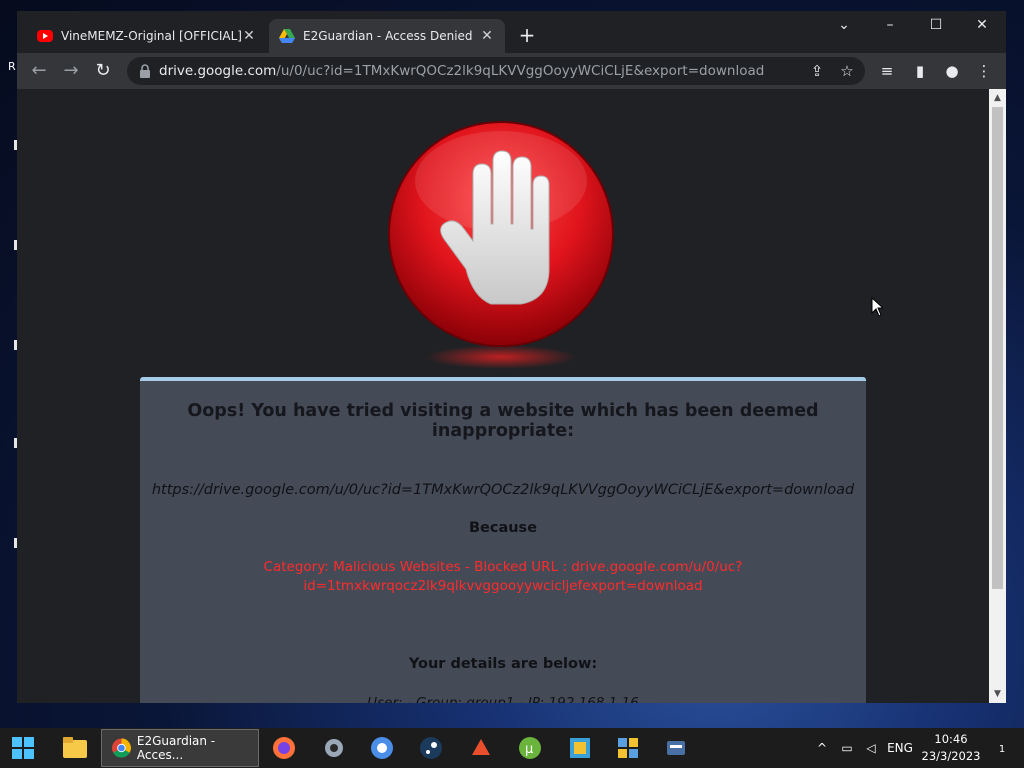 The width and height of the screenshot is (1024, 768). I want to click on tab-vinememz: VineMEMZ-Original [OFFICIAL] F ✕, so click(147, 36).